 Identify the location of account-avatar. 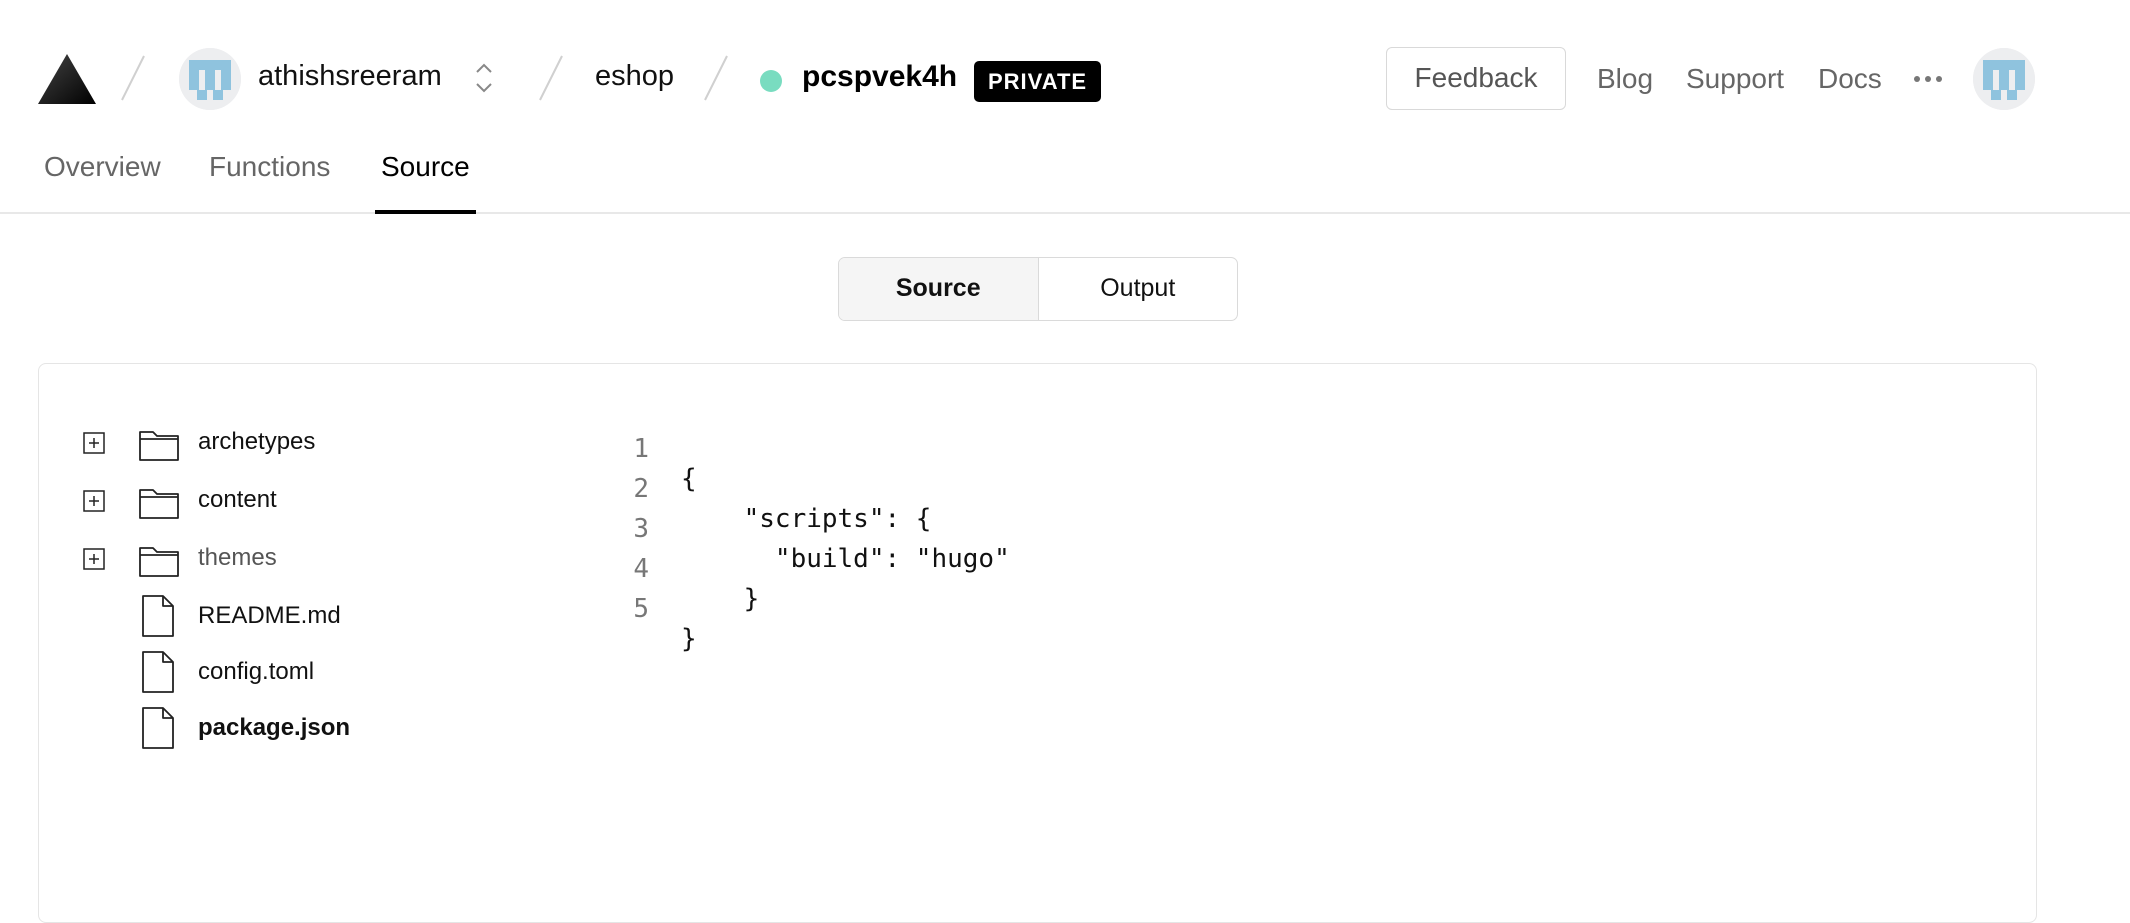
(210, 79).